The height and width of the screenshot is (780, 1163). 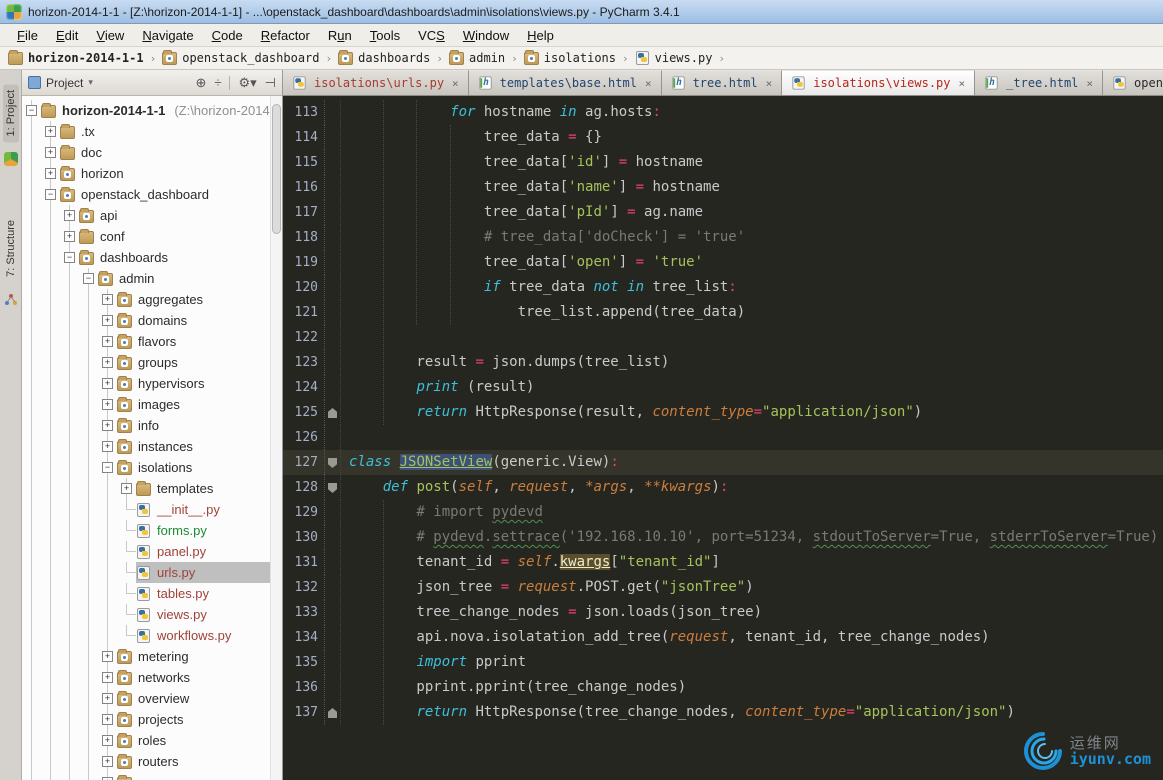 I want to click on tree-item-hypervisors: hypervisors, so click(x=193, y=383).